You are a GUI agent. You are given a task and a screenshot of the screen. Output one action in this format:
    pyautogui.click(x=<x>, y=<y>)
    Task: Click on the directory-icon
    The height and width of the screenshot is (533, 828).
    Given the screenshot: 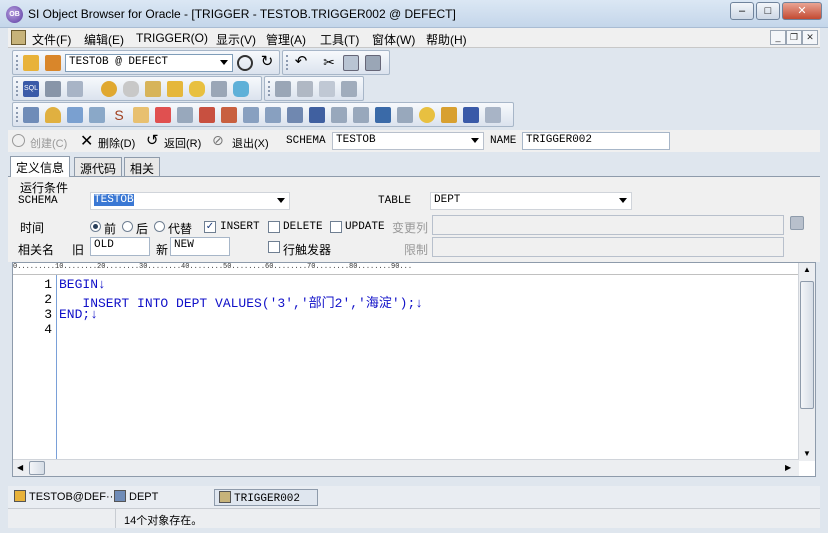 What is the action you would take?
    pyautogui.click(x=493, y=115)
    